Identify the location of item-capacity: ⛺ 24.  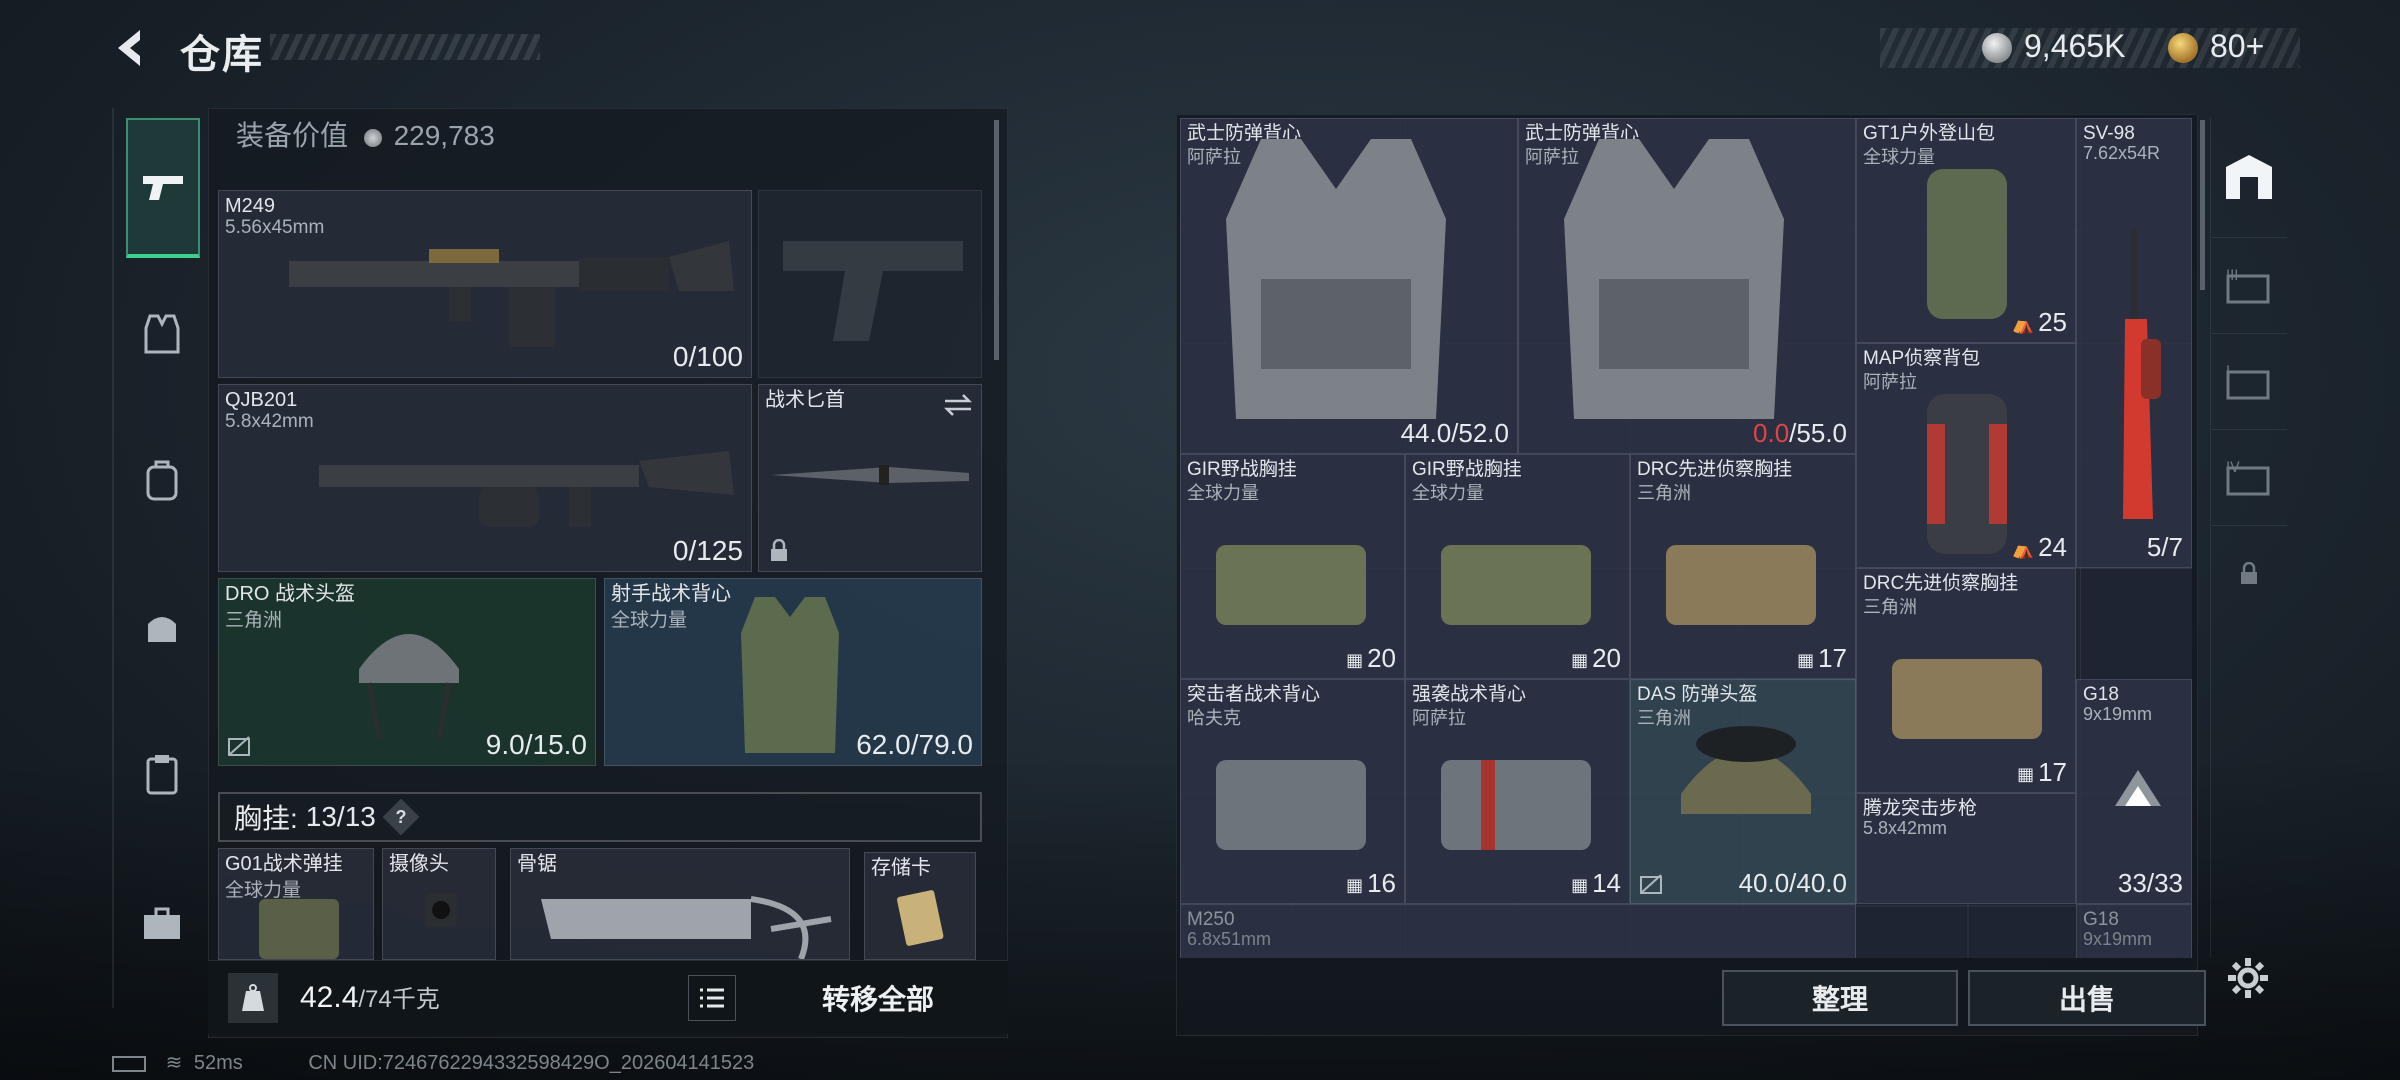
(2039, 547).